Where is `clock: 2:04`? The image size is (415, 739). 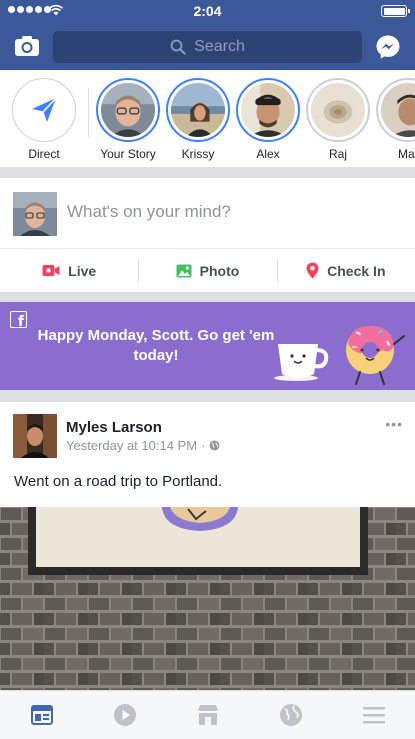
clock: 2:04 is located at coordinates (207, 11).